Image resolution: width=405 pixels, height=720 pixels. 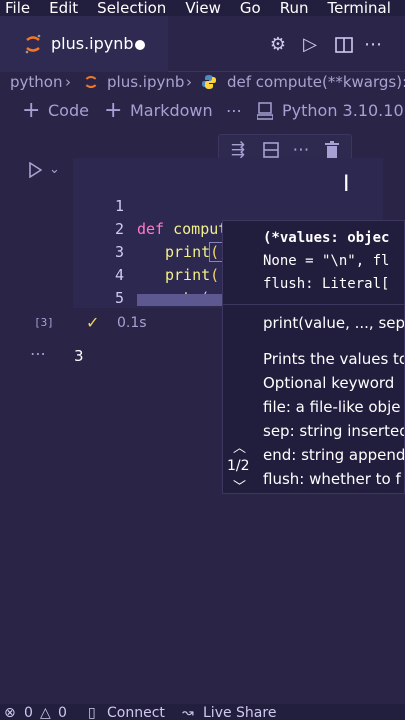 I want to click on menu-selection: Selection, so click(x=131, y=8).